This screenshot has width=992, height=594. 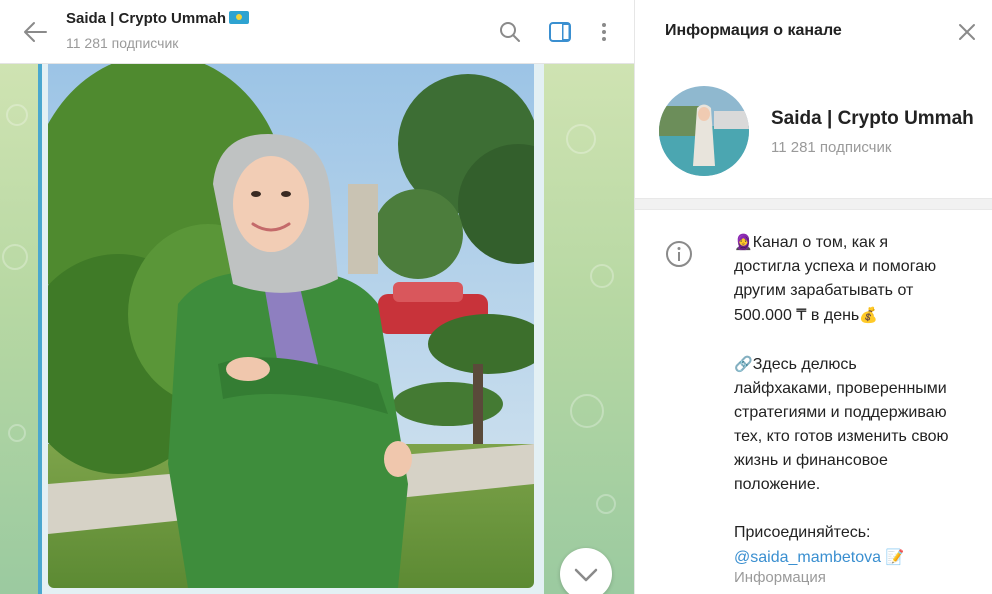 I want to click on channel-subscriber-count: 11 281 подписчик, so click(x=831, y=147).